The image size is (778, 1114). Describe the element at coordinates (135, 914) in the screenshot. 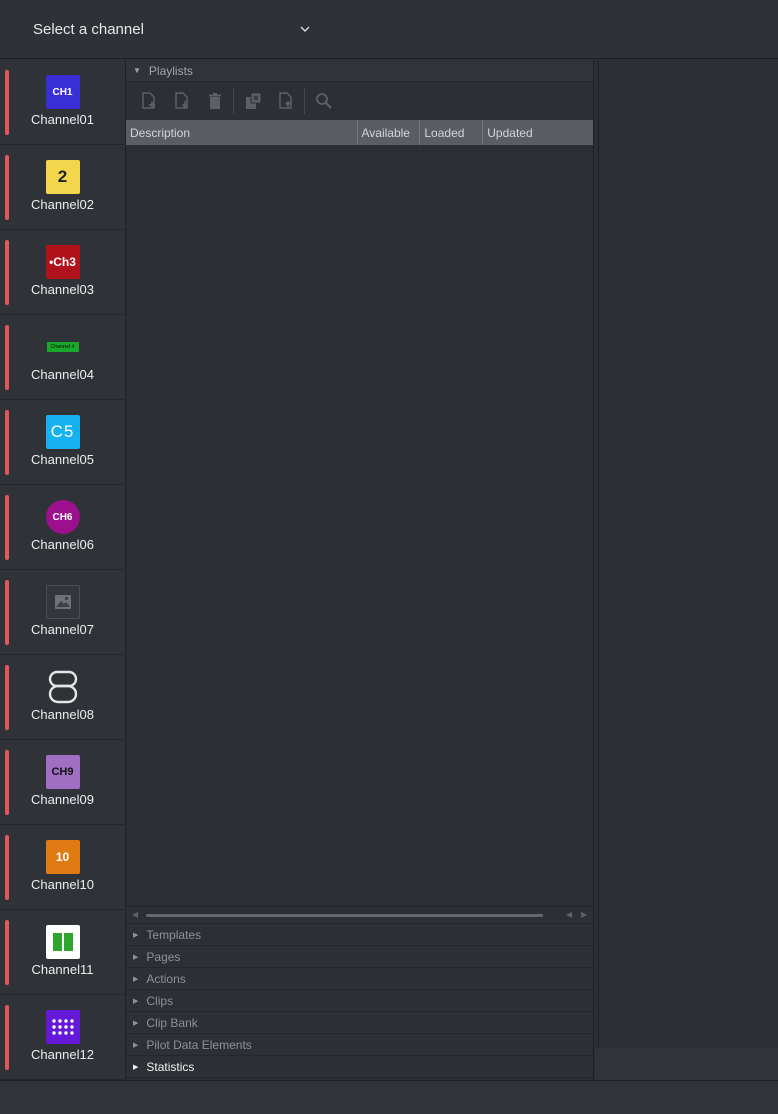

I see `scroll-left-arrow-icon: ◀` at that location.